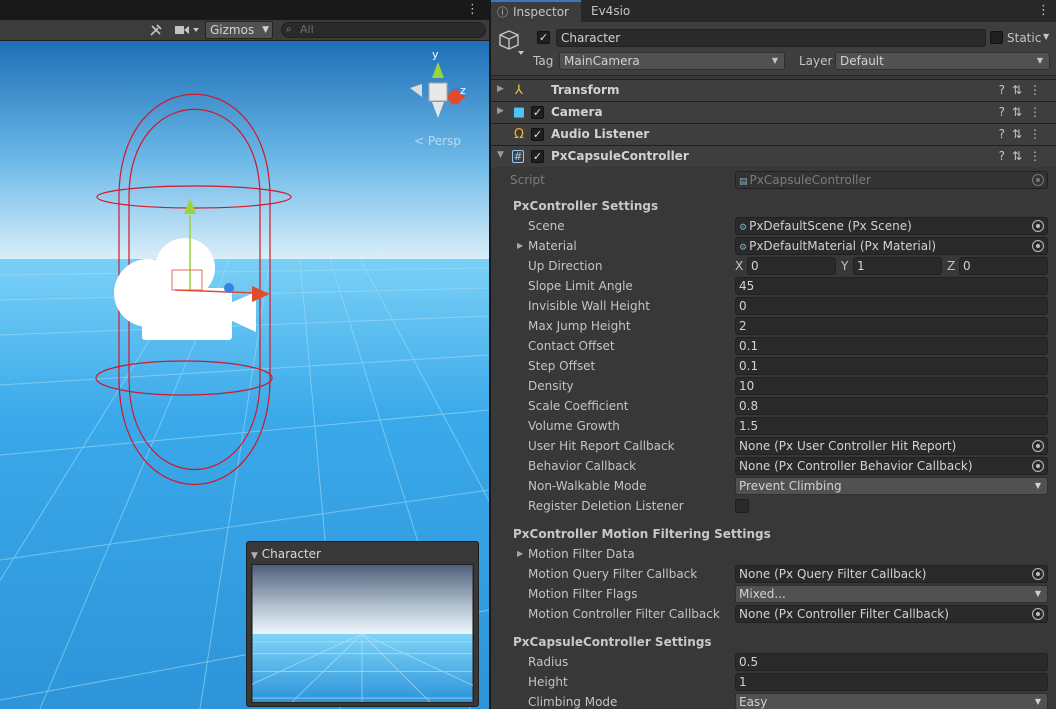 This screenshot has width=1056, height=709. Describe the element at coordinates (833, 574) in the screenshot. I see `field-value: None (Px Query Filter Callback)` at that location.